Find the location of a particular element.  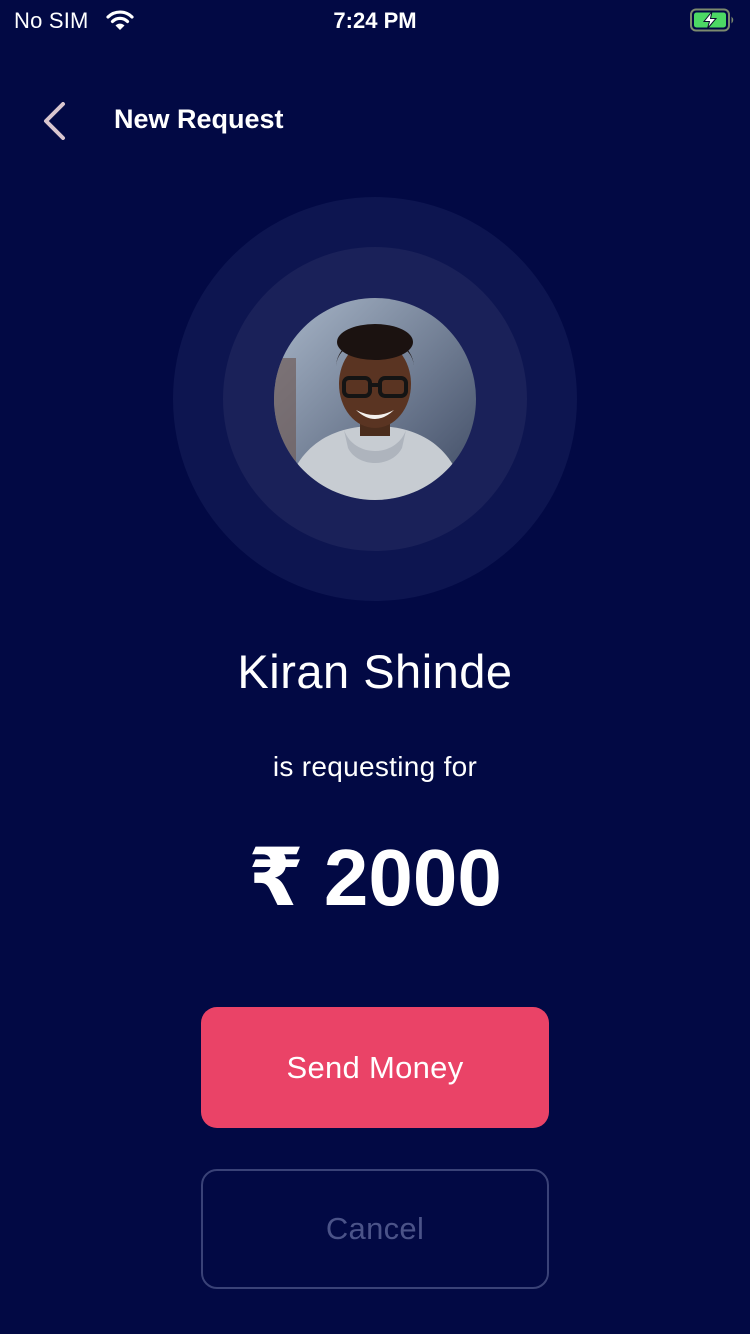

currency-symbol: ₹ is located at coordinates (276, 877).